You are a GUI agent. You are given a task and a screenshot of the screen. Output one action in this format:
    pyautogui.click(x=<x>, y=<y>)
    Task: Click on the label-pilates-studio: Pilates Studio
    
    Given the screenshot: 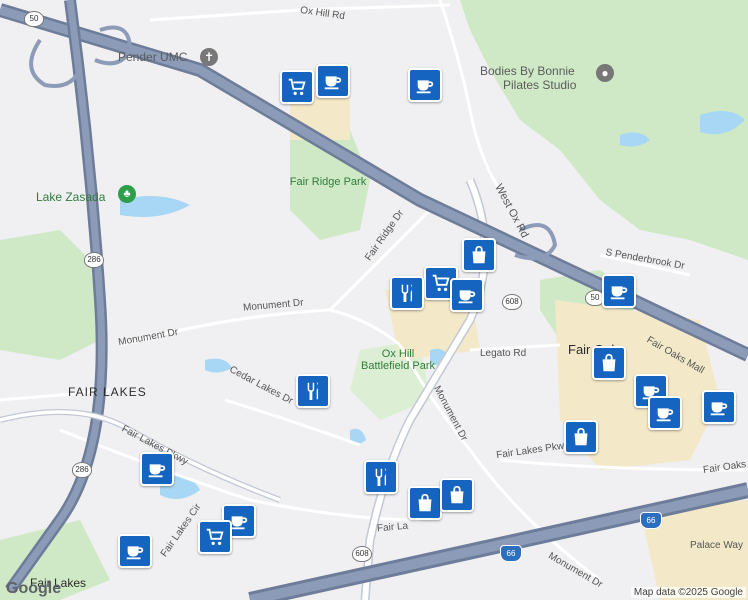 What is the action you would take?
    pyautogui.click(x=540, y=85)
    